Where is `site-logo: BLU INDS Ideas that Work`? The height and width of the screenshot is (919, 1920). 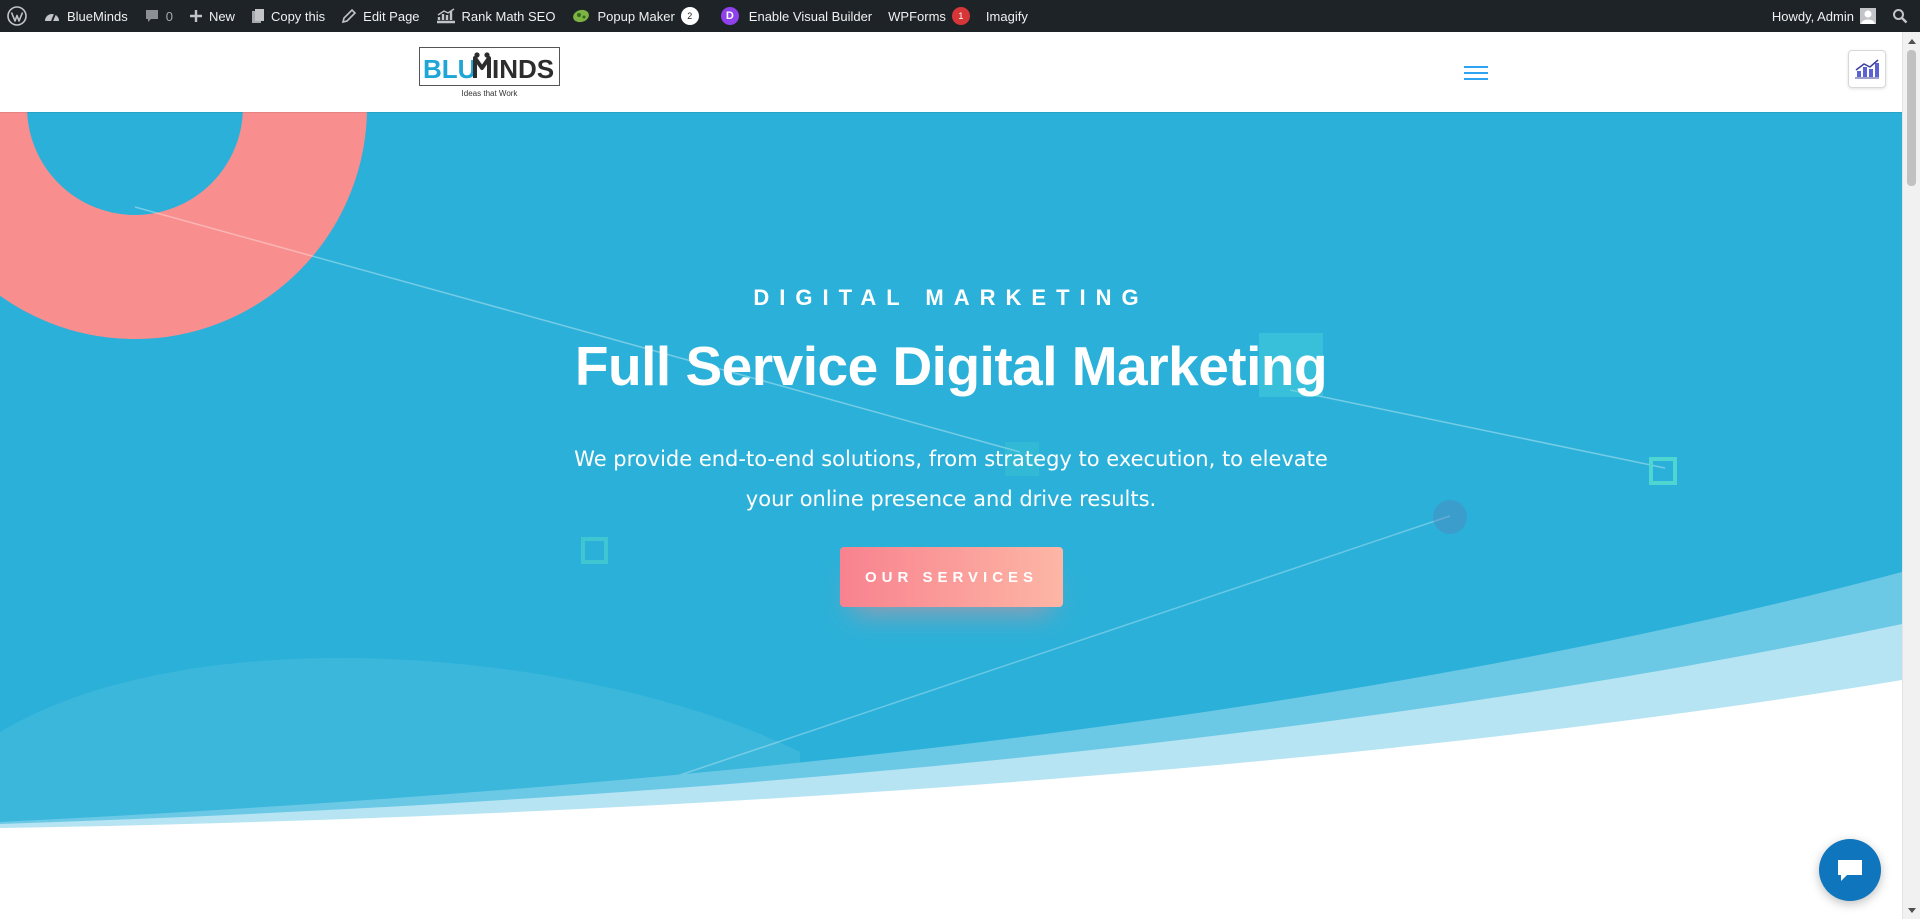
site-logo: BLU INDS Ideas that Work is located at coordinates (489, 73).